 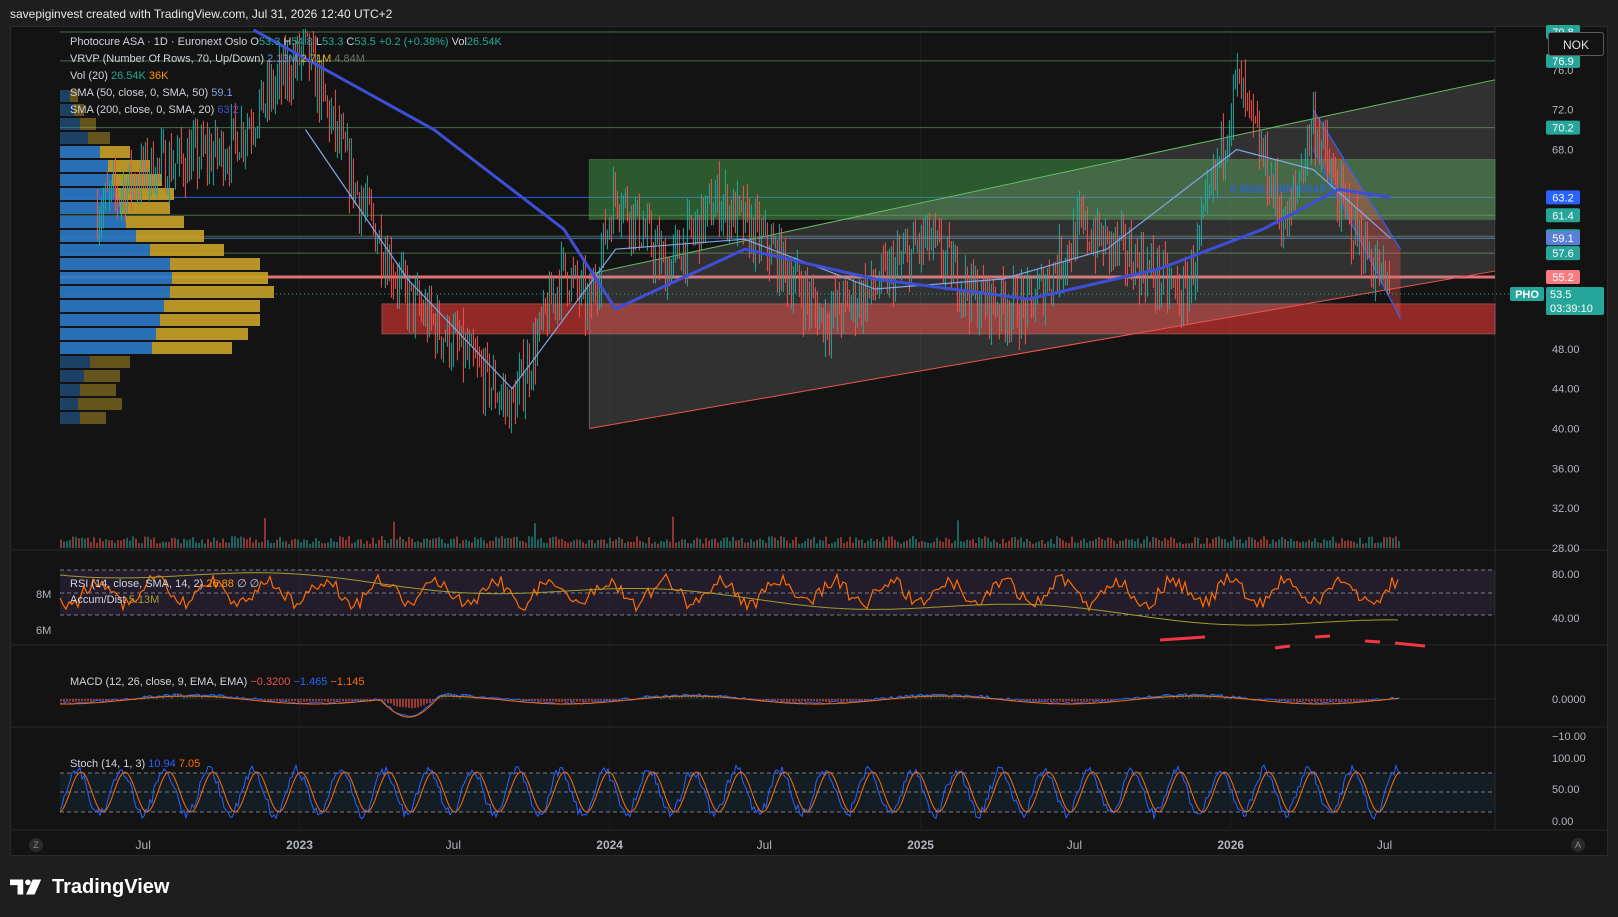 I want to click on legend-part: H, so click(x=287, y=42).